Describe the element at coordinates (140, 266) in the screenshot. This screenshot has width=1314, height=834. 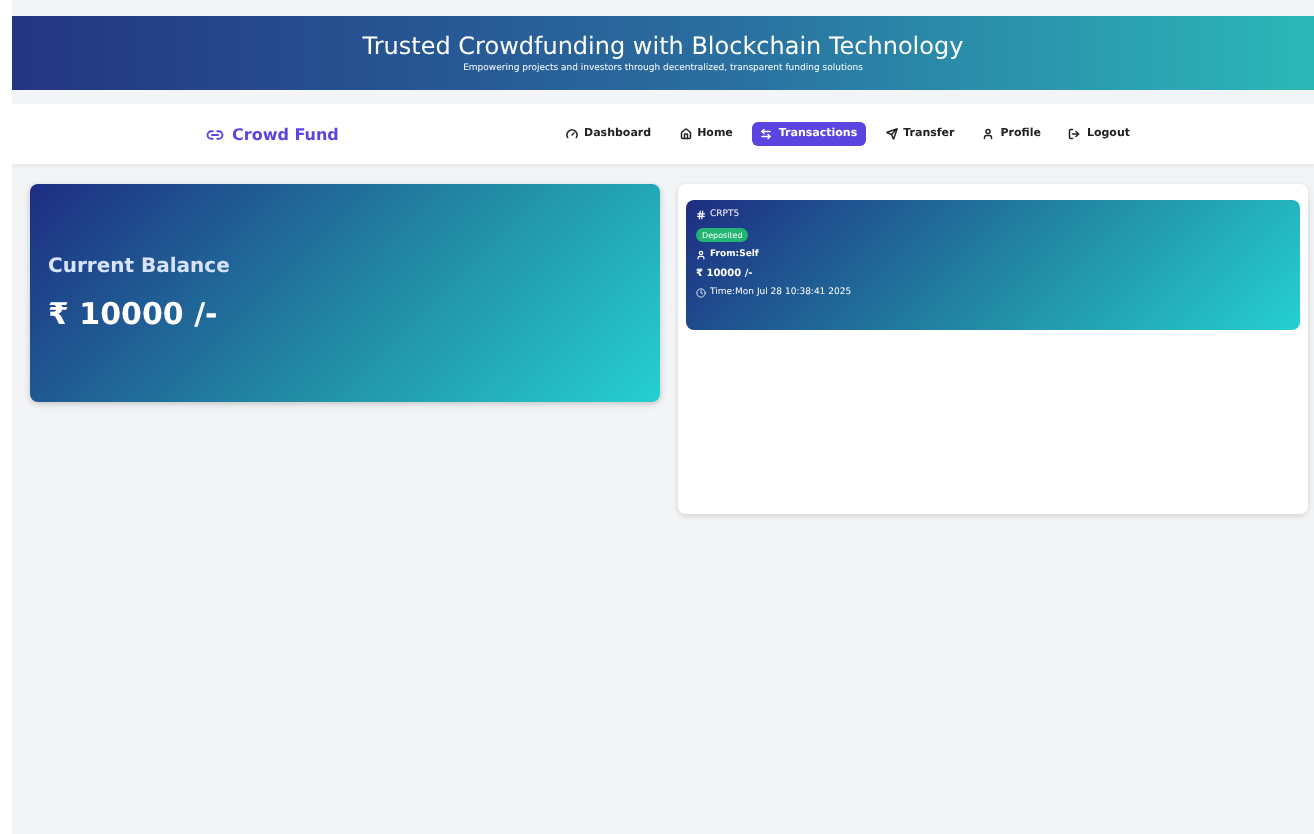
I see `balance-title: Current Balance` at that location.